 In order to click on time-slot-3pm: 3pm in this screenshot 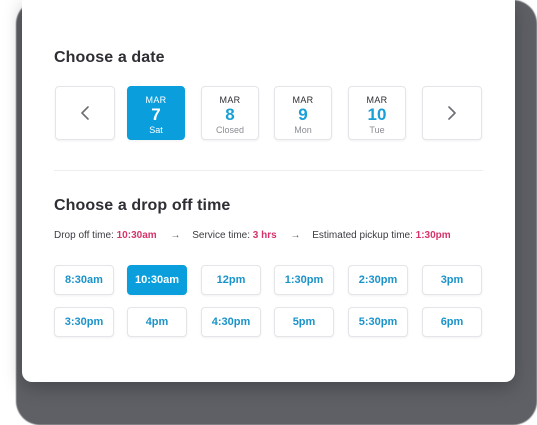, I will do `click(452, 280)`.